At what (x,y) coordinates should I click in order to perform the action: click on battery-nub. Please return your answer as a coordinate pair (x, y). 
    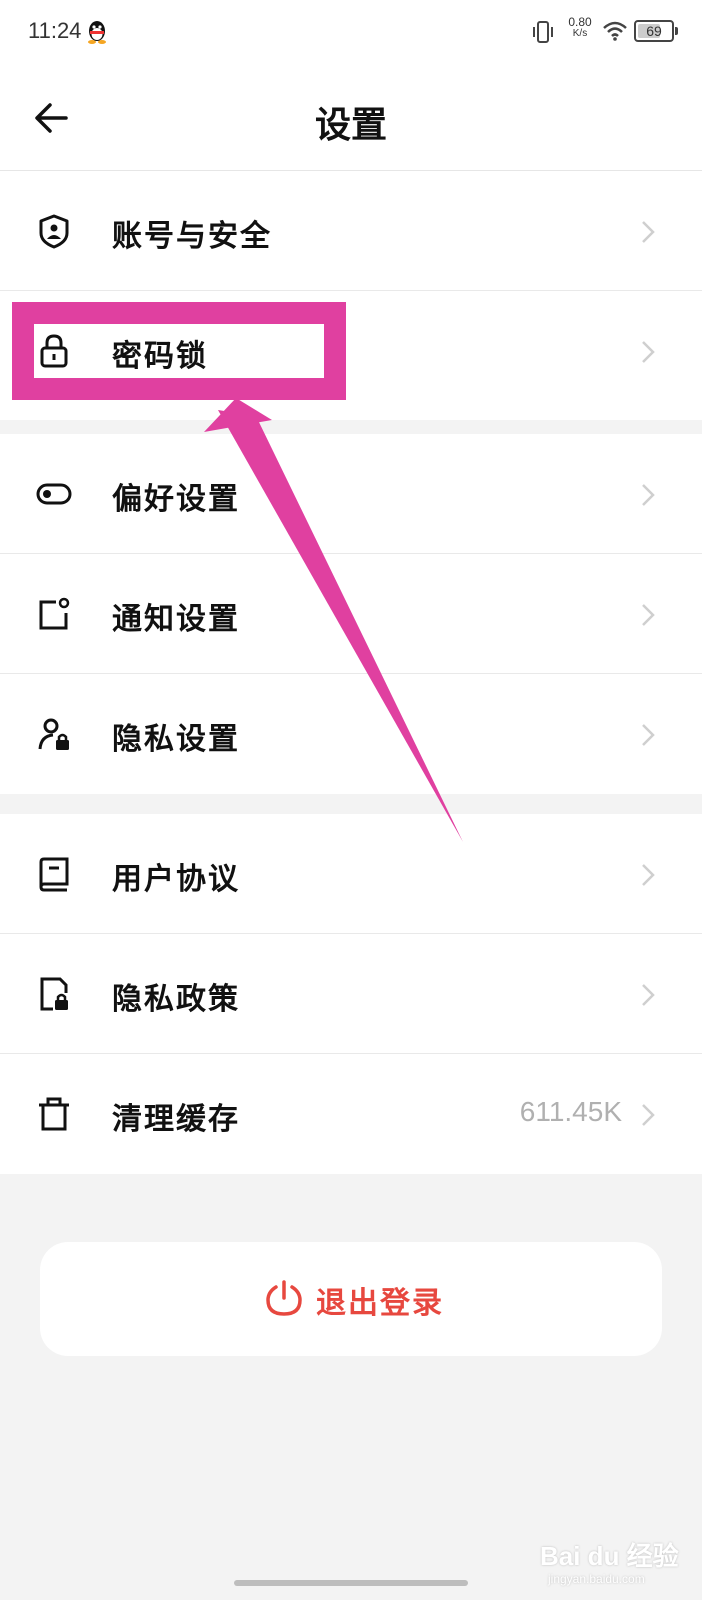
    Looking at the image, I should click on (676, 31).